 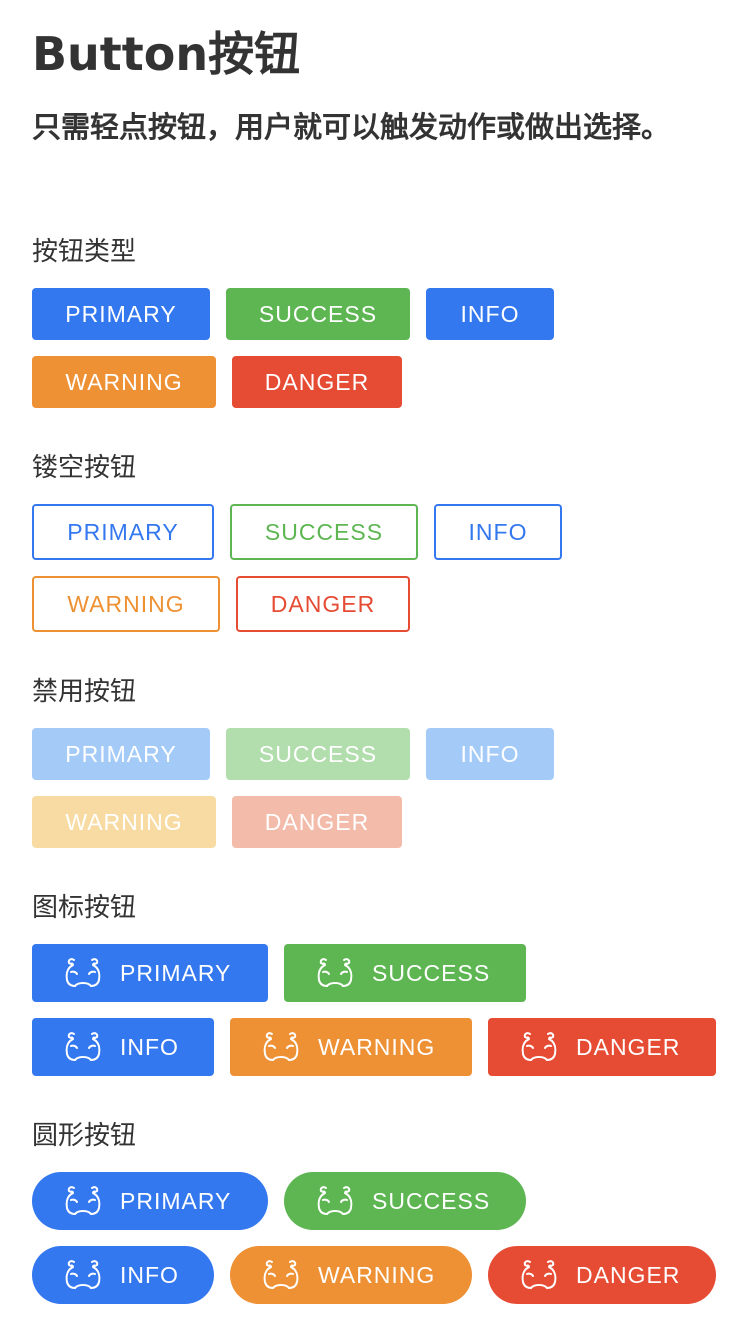 What do you see at coordinates (84, 252) in the screenshot?
I see `section-types-label: 按钮类型` at bounding box center [84, 252].